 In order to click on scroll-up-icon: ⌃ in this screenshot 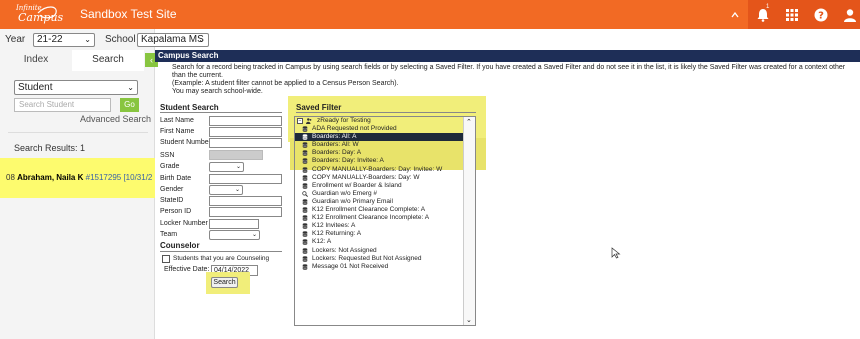, I will do `click(469, 122)`.